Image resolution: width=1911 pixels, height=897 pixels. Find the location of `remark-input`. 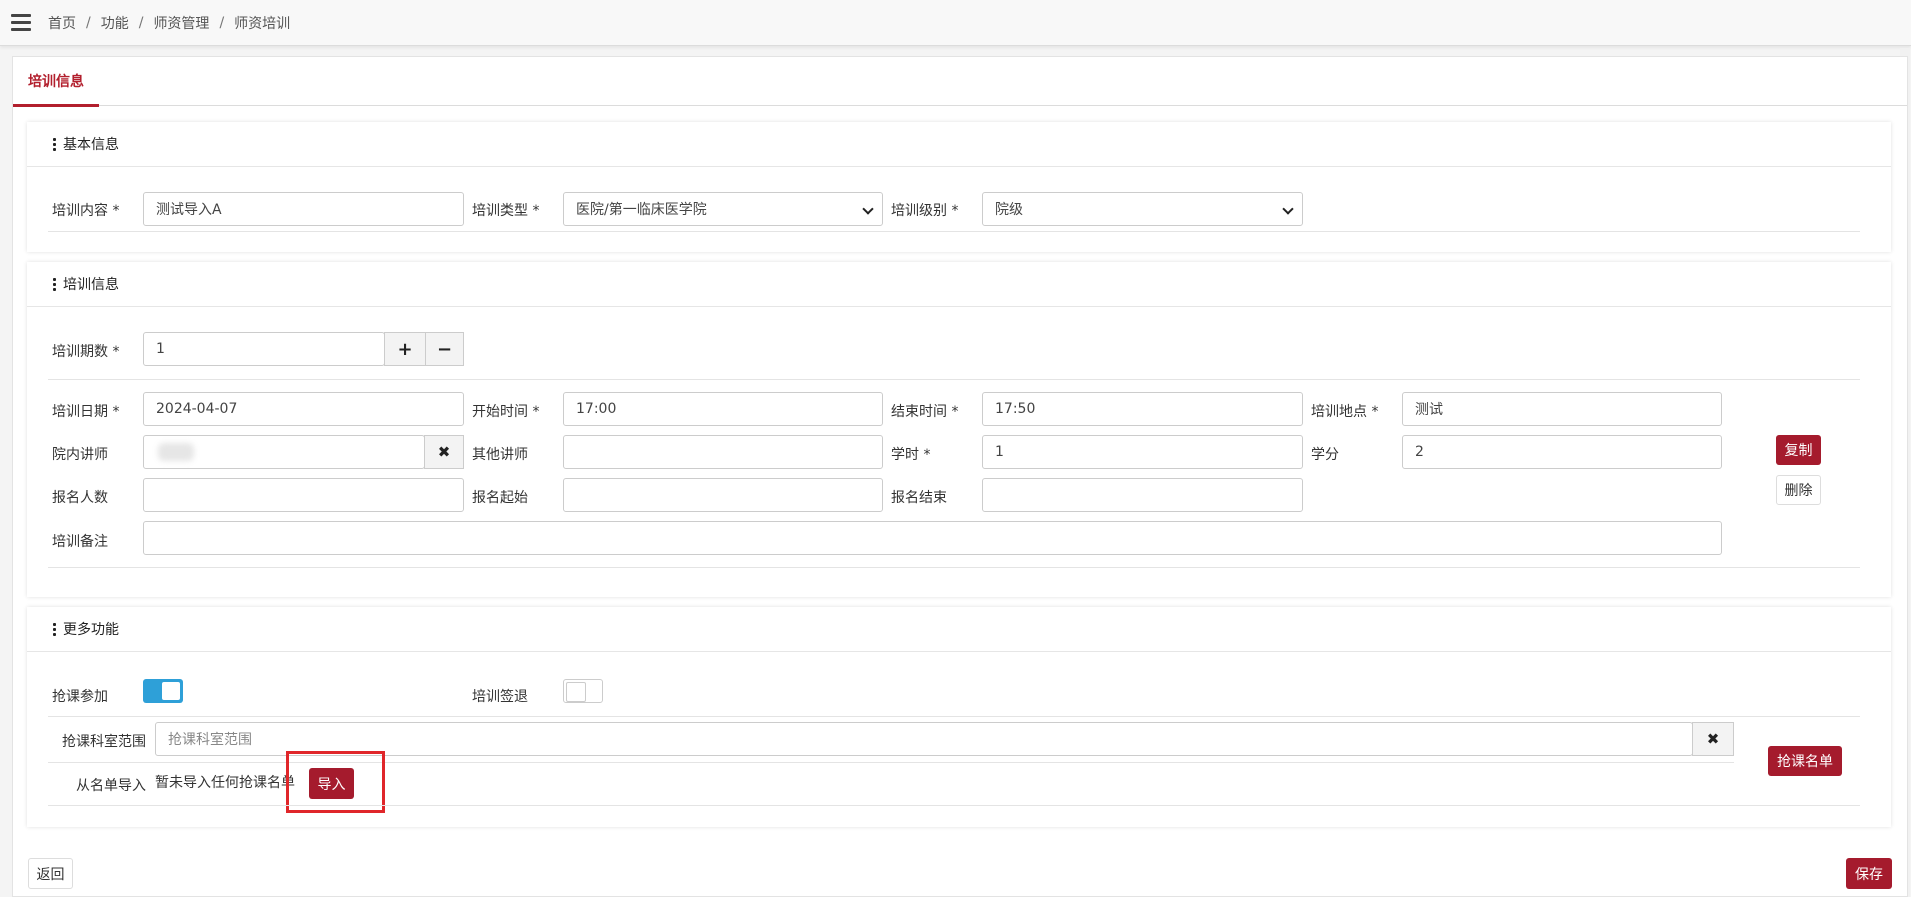

remark-input is located at coordinates (932, 538).